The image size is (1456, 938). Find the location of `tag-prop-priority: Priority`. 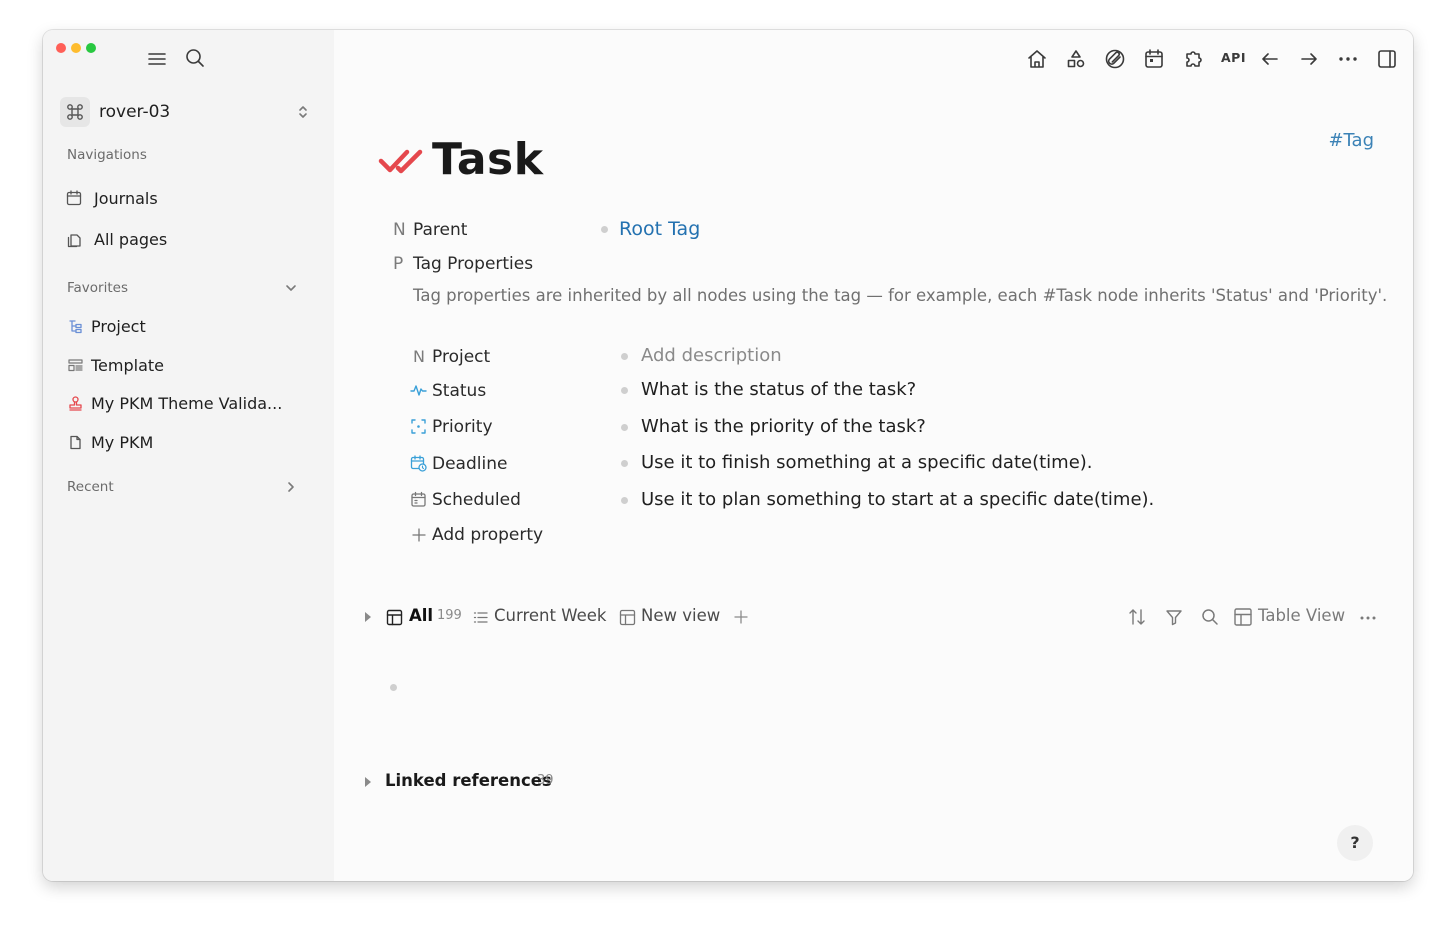

tag-prop-priority: Priority is located at coordinates (462, 427).